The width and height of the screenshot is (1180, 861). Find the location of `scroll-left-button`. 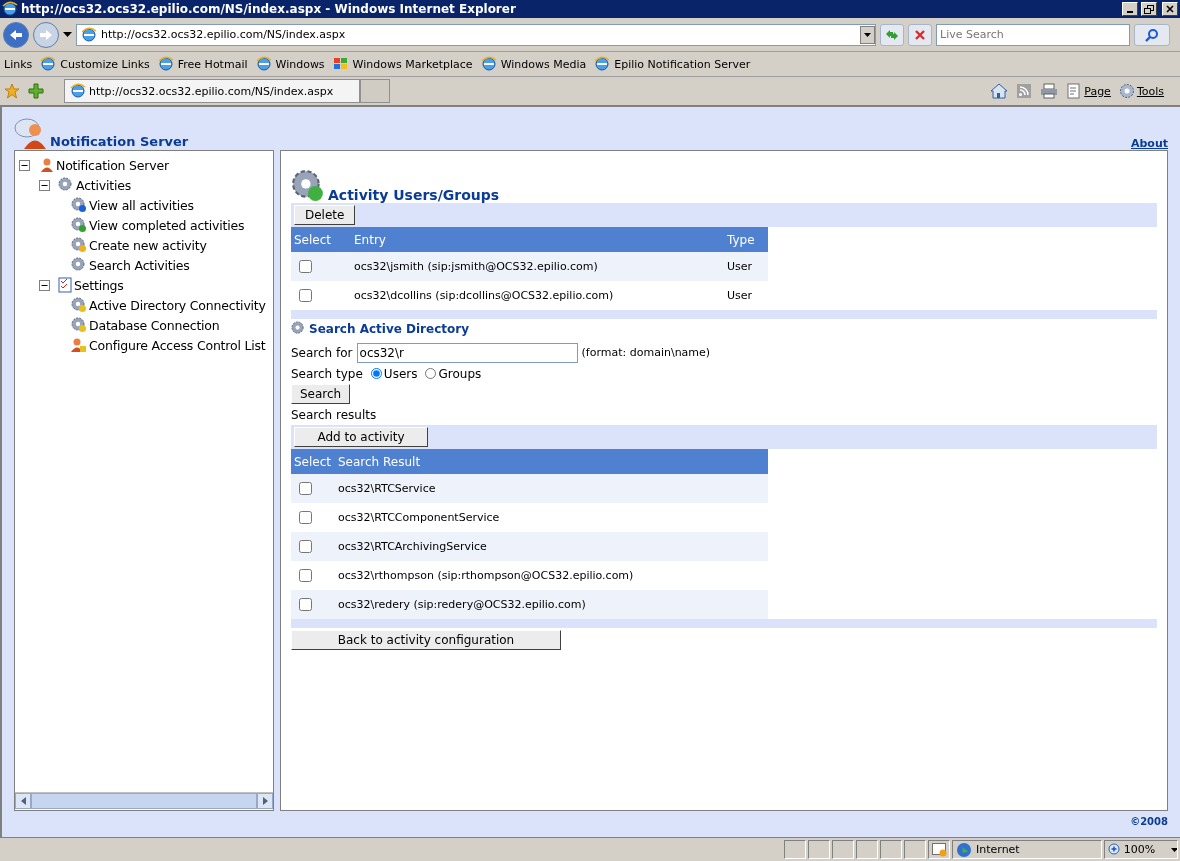

scroll-left-button is located at coordinates (23, 801).